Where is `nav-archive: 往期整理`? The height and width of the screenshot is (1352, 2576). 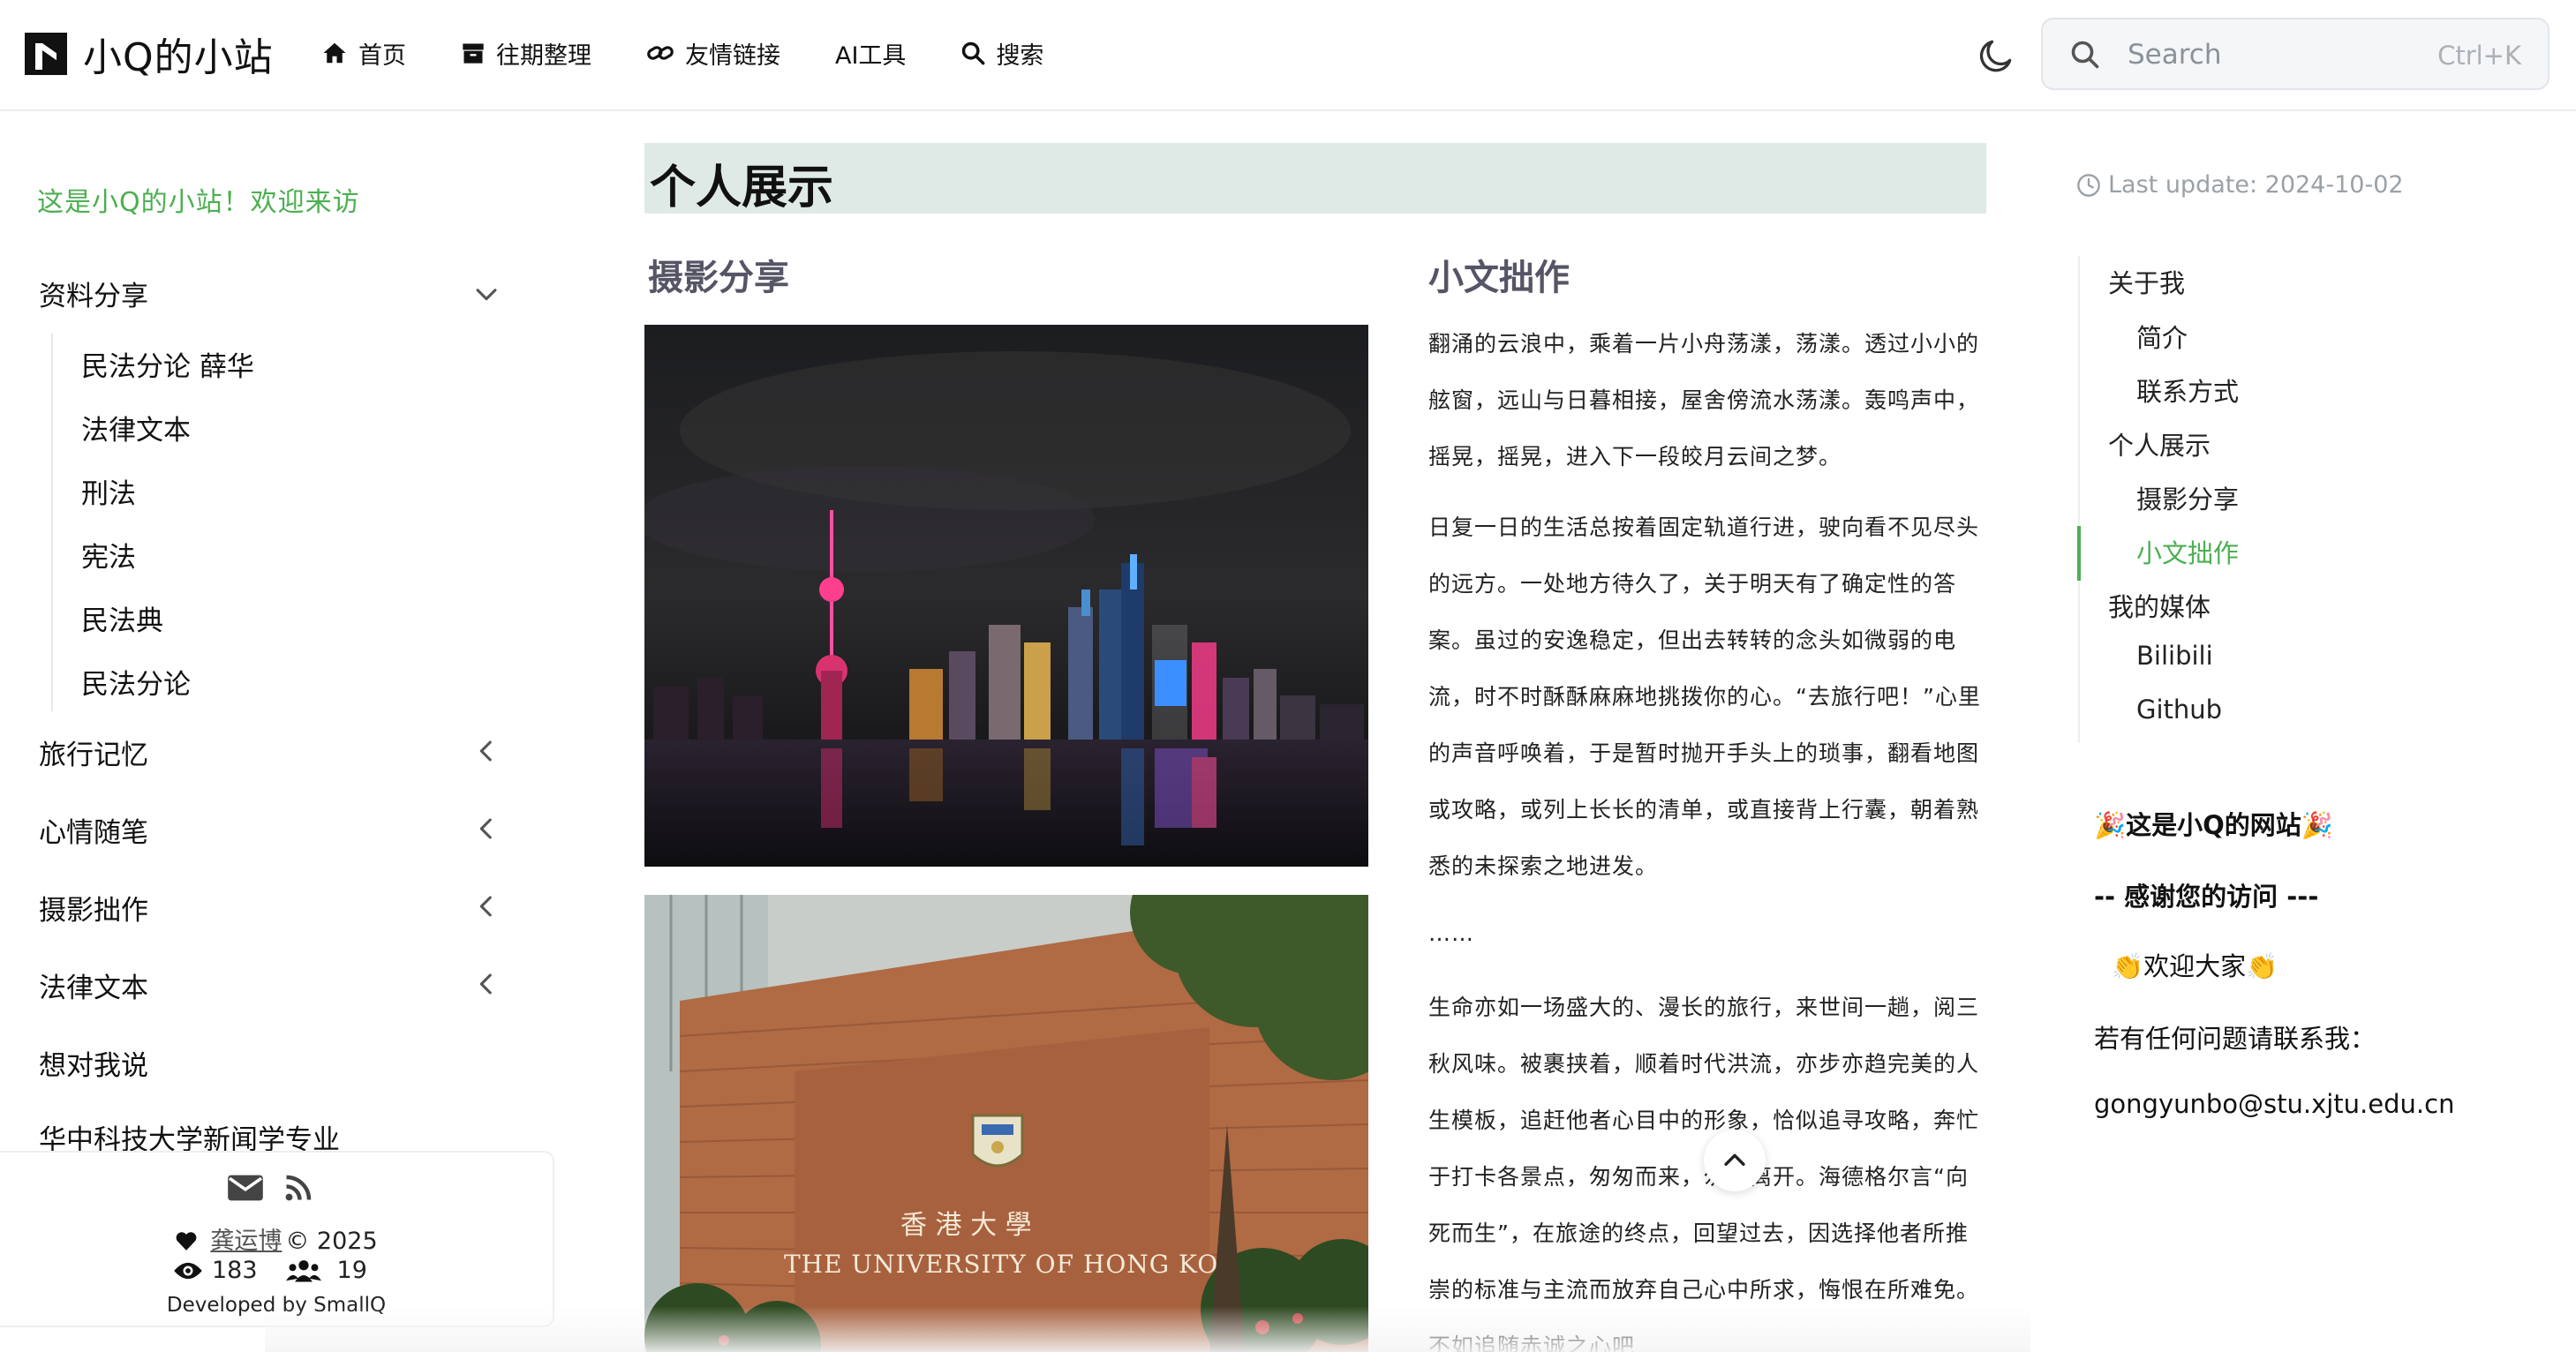 nav-archive: 往期整理 is located at coordinates (526, 53).